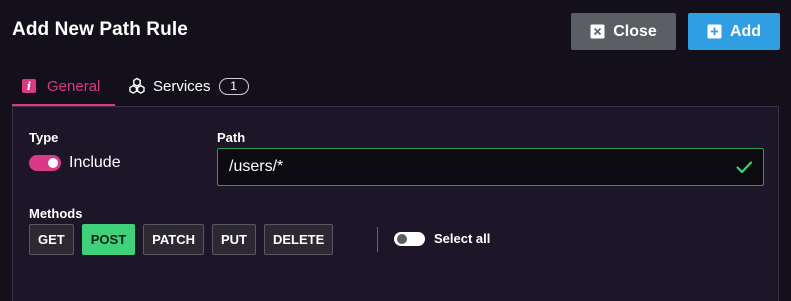 This screenshot has height=301, width=791. Describe the element at coordinates (137, 86) in the screenshot. I see `services-icon` at that location.